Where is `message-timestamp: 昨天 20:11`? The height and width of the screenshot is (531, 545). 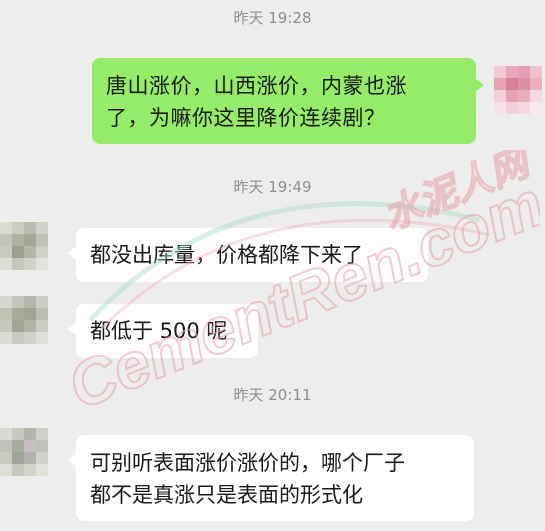
message-timestamp: 昨天 20:11 is located at coordinates (272, 395).